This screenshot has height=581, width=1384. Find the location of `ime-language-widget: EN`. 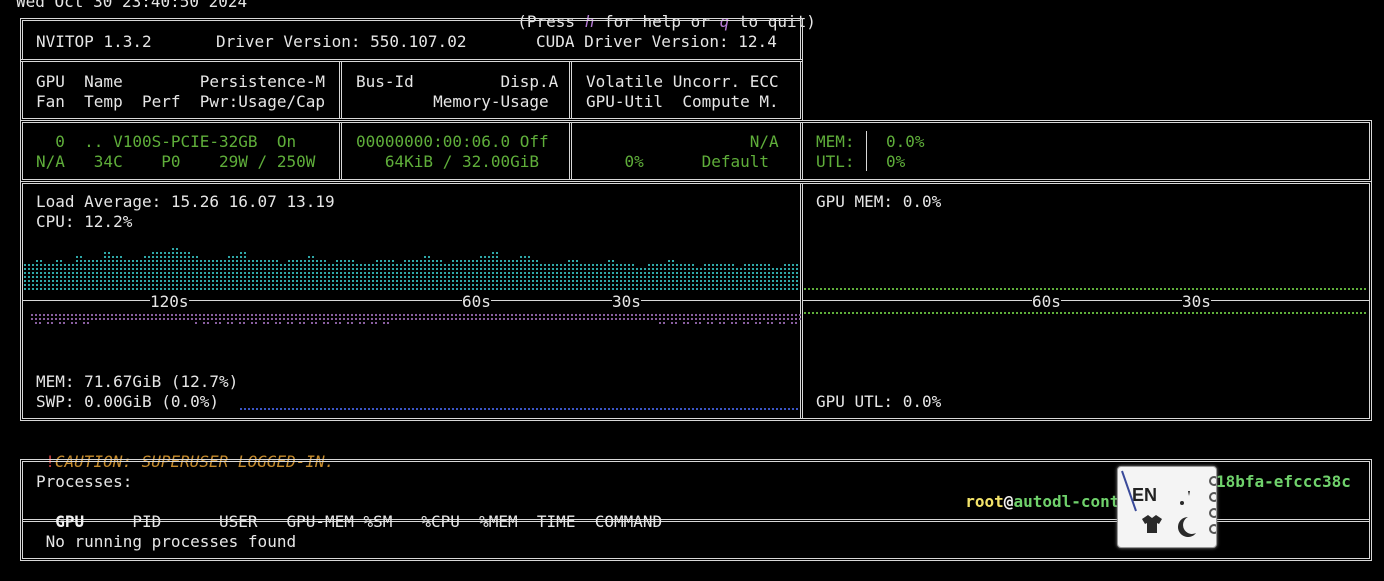

ime-language-widget: EN is located at coordinates (1167, 507).